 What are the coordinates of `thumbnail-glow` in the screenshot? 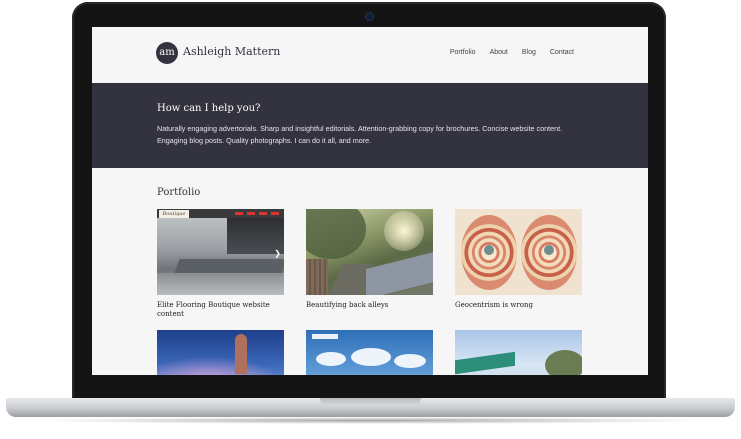 It's located at (220, 365).